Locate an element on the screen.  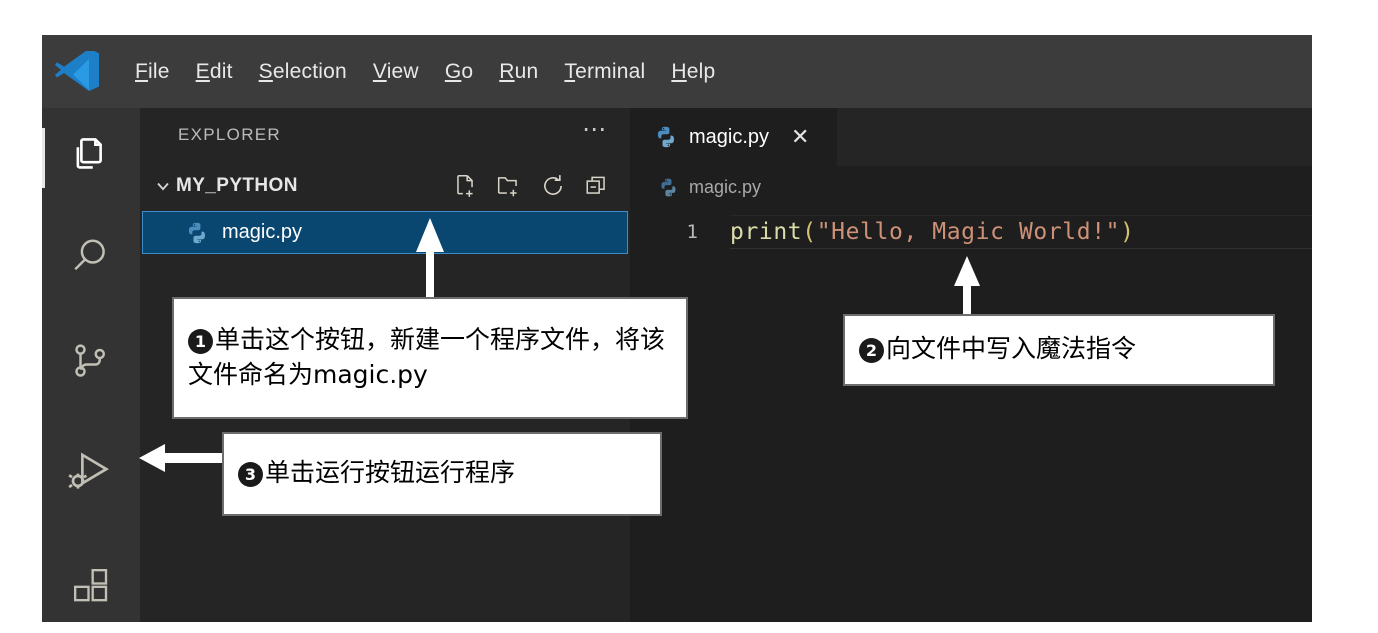
menu-item-help: Help is located at coordinates (693, 71).